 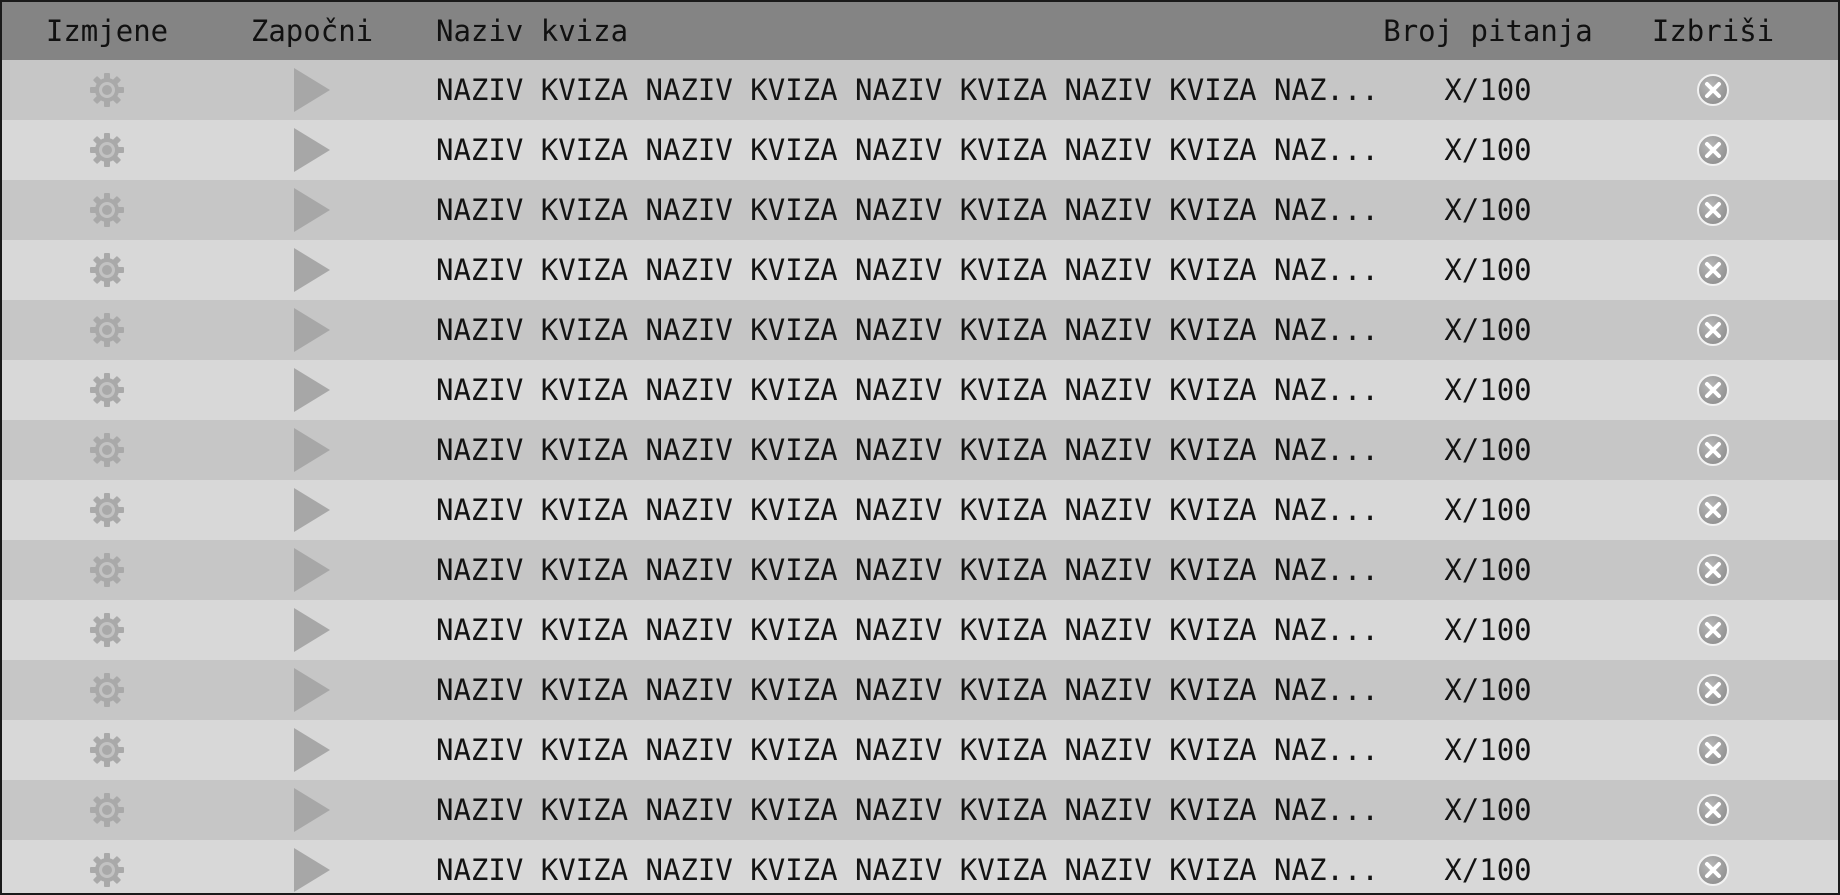 What do you see at coordinates (532, 31) in the screenshot?
I see `header-name: Naziv kviza` at bounding box center [532, 31].